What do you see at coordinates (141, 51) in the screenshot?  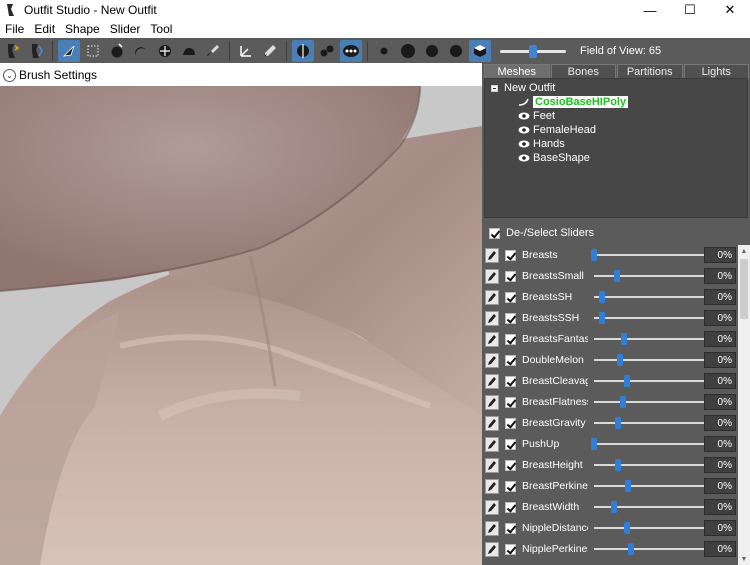 I see `deflate-brush-button` at bounding box center [141, 51].